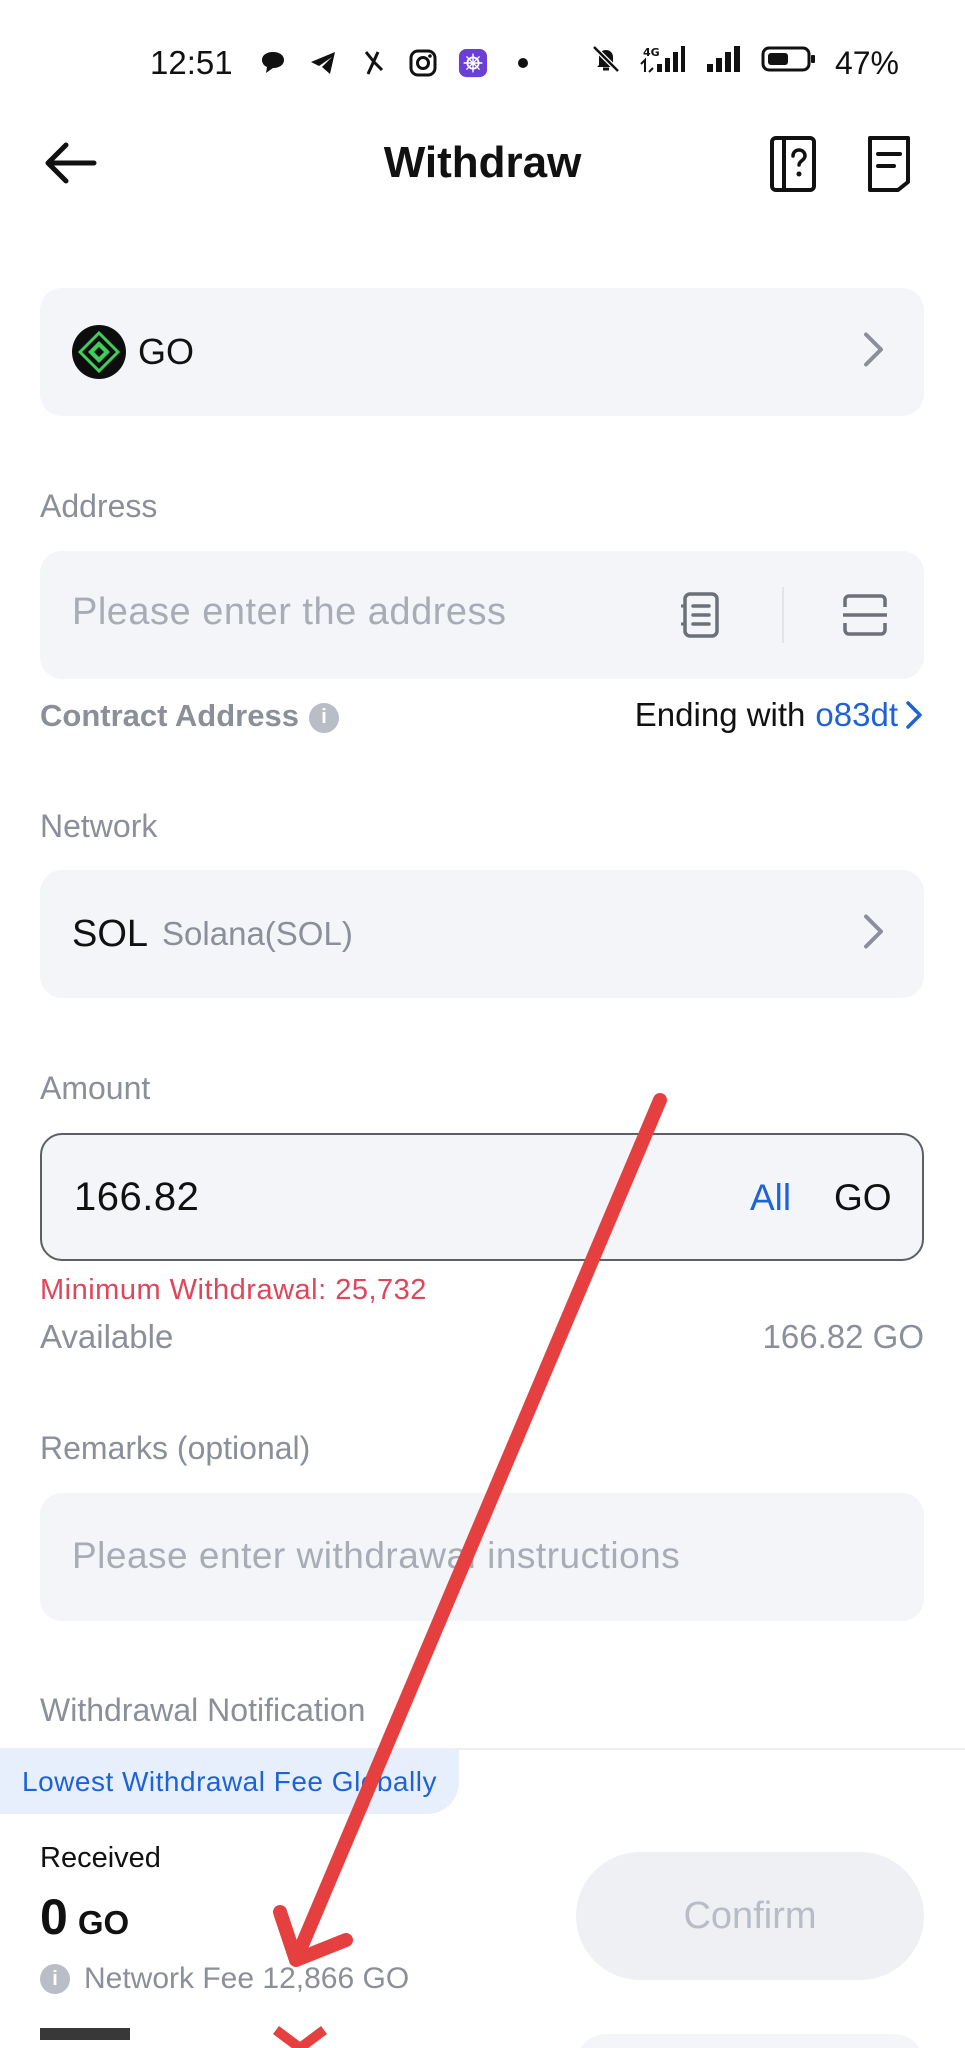  Describe the element at coordinates (103, 1922) in the screenshot. I see `received-unit: GO` at that location.